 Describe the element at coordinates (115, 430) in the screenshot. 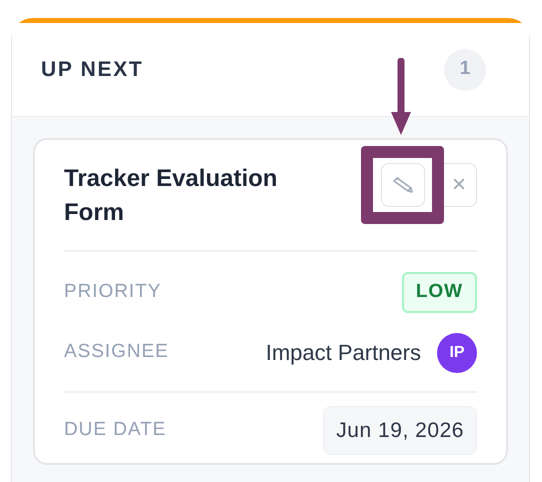

I see `field-label: DUE DATE` at that location.